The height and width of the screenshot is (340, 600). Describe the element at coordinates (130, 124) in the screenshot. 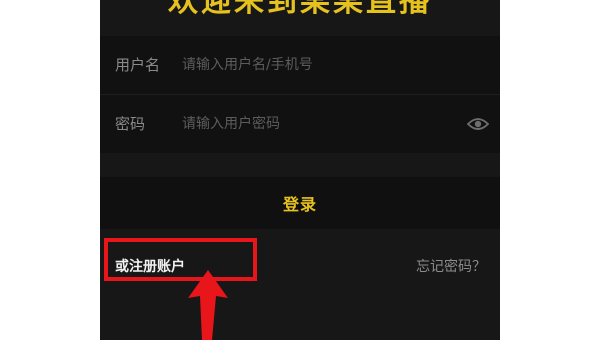

I see `password-label: 密码` at that location.